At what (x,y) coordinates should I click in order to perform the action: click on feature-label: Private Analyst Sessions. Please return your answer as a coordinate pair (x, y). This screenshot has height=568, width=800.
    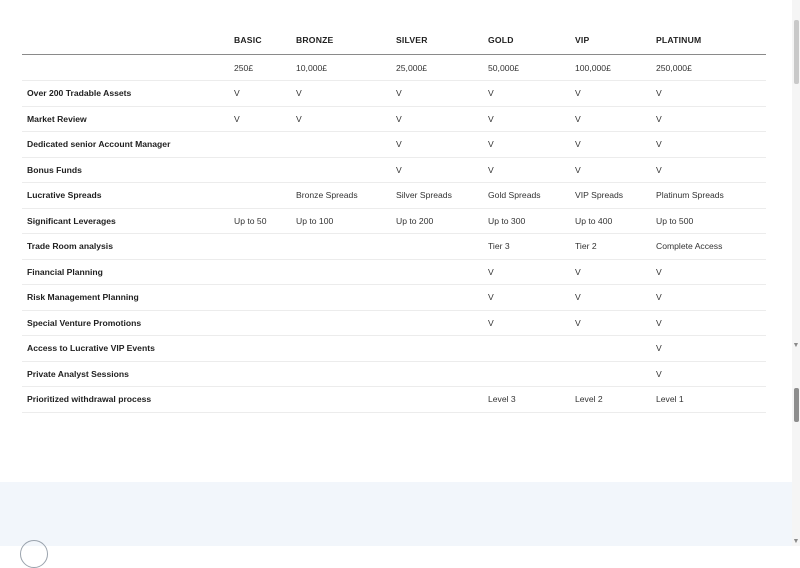
    Looking at the image, I should click on (128, 374).